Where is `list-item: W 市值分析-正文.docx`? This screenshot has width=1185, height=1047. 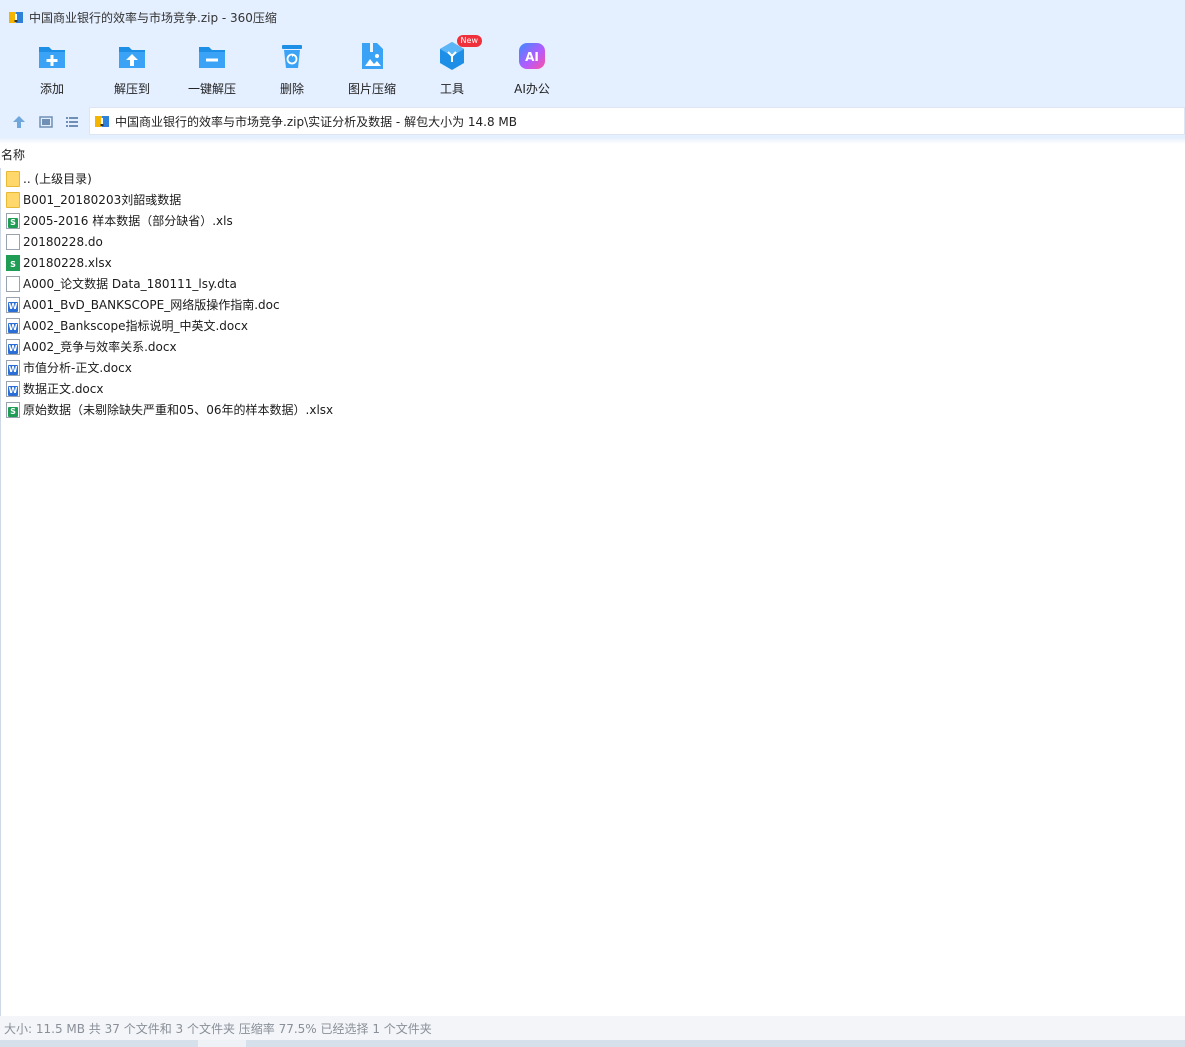 list-item: W 市值分析-正文.docx is located at coordinates (350, 367).